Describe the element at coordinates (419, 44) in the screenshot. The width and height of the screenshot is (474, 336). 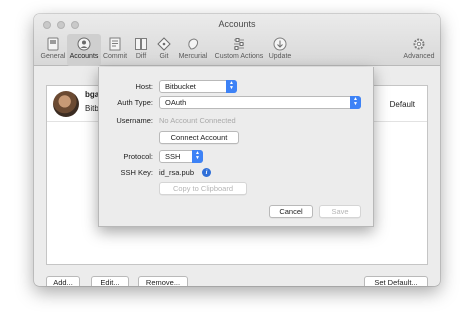
I see `gear-icon` at that location.